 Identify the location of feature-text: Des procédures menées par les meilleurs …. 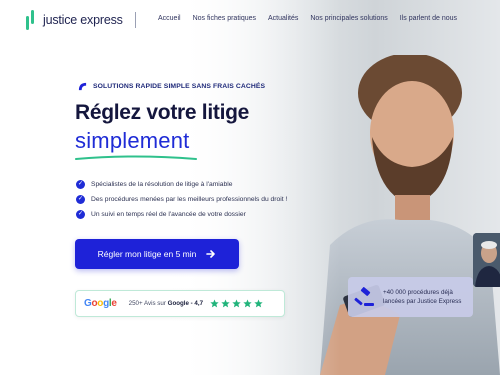
(189, 199).